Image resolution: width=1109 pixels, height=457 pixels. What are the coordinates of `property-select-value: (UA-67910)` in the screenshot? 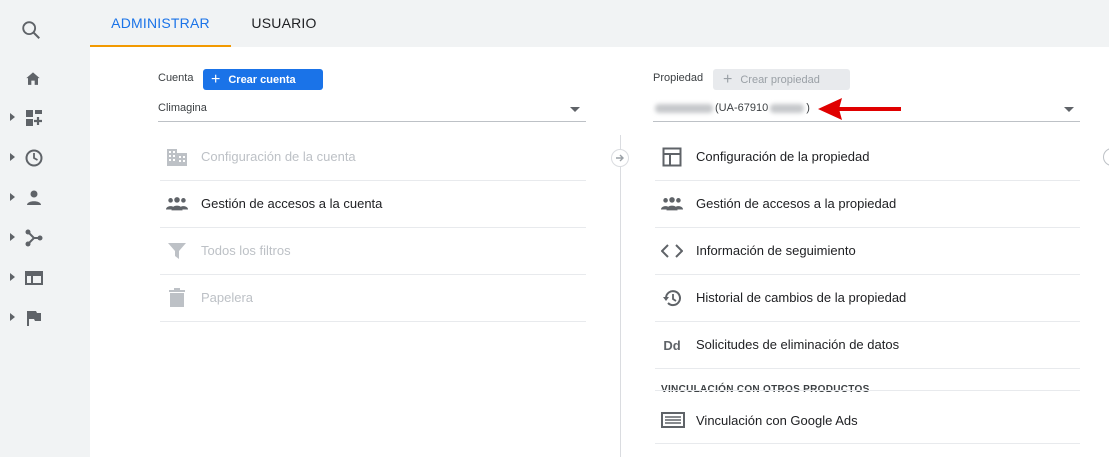 It's located at (731, 108).